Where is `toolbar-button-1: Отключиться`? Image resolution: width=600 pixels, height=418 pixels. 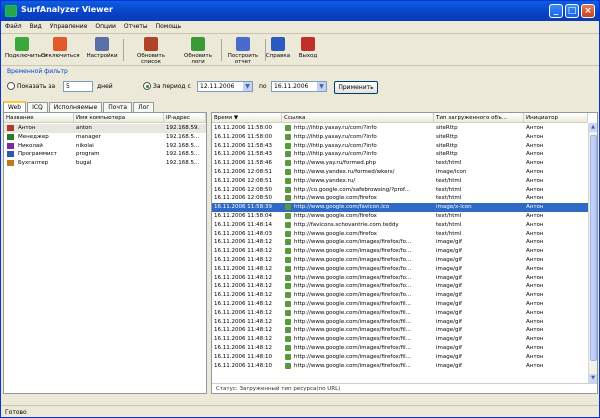 toolbar-button-1: Отключиться is located at coordinates (60, 51).